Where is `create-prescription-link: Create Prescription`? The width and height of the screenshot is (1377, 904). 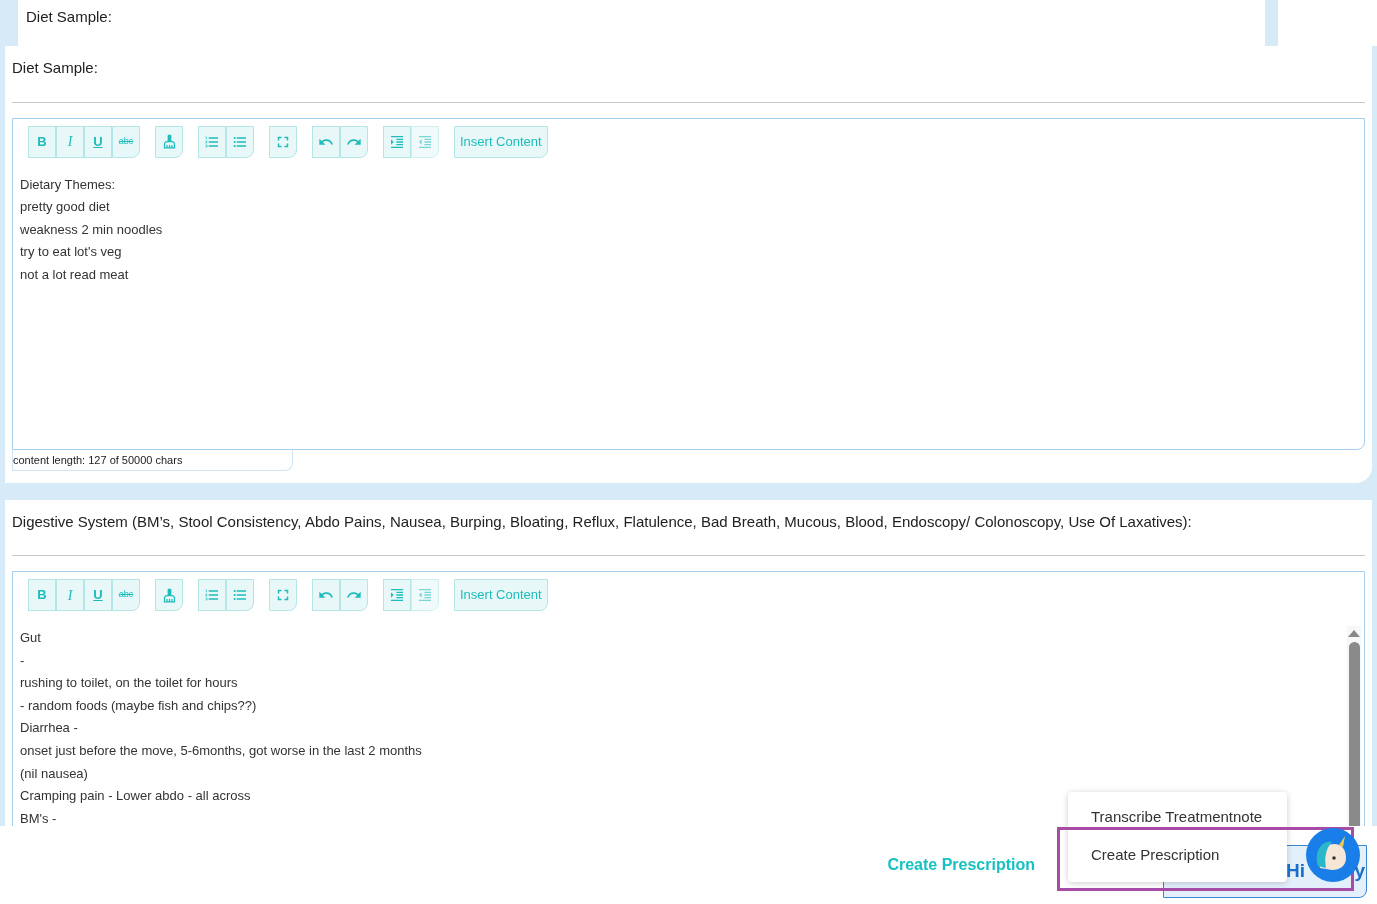 create-prescription-link: Create Prescription is located at coordinates (961, 865).